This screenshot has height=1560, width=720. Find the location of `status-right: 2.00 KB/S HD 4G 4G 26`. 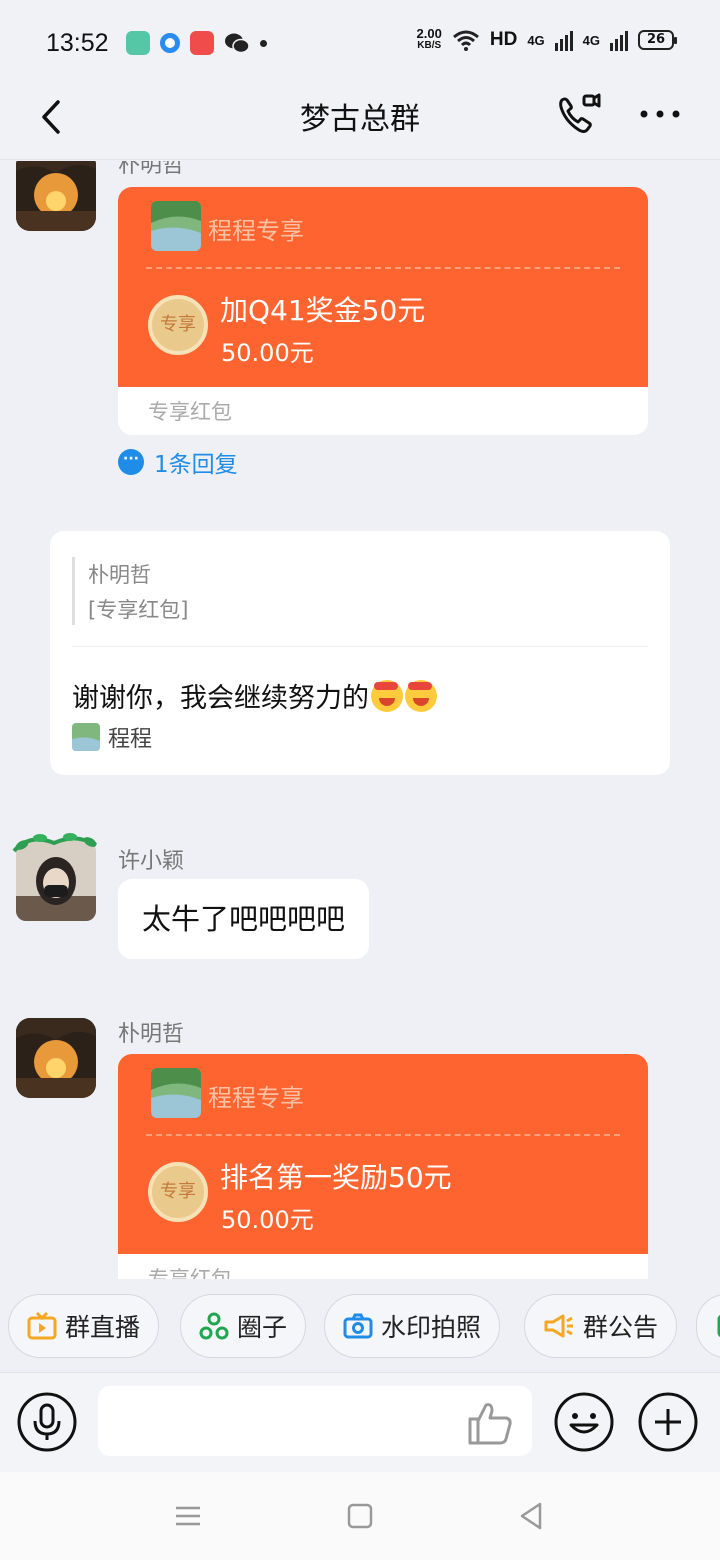

status-right: 2.00 KB/S HD 4G 4G 26 is located at coordinates (546, 39).